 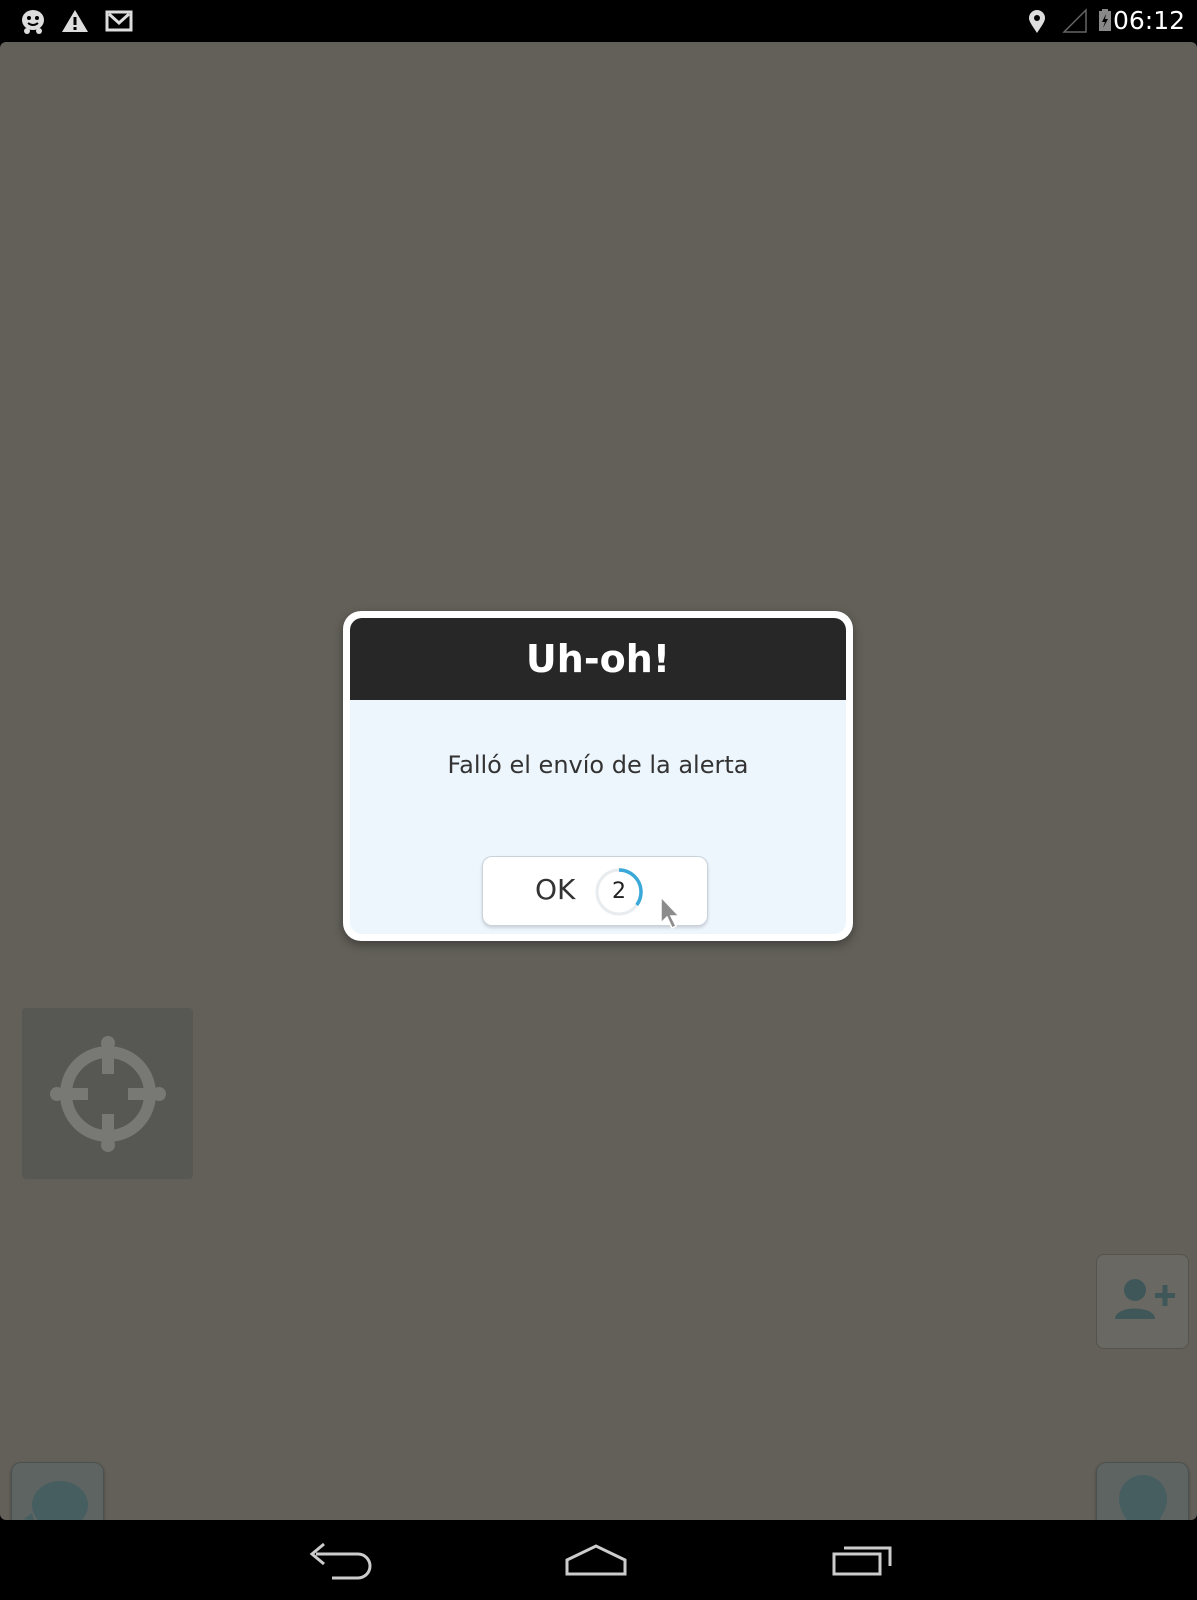 I want to click on alert-dialog: Uh-oh! Falló el envío de la alerta OK 2, so click(x=598, y=776).